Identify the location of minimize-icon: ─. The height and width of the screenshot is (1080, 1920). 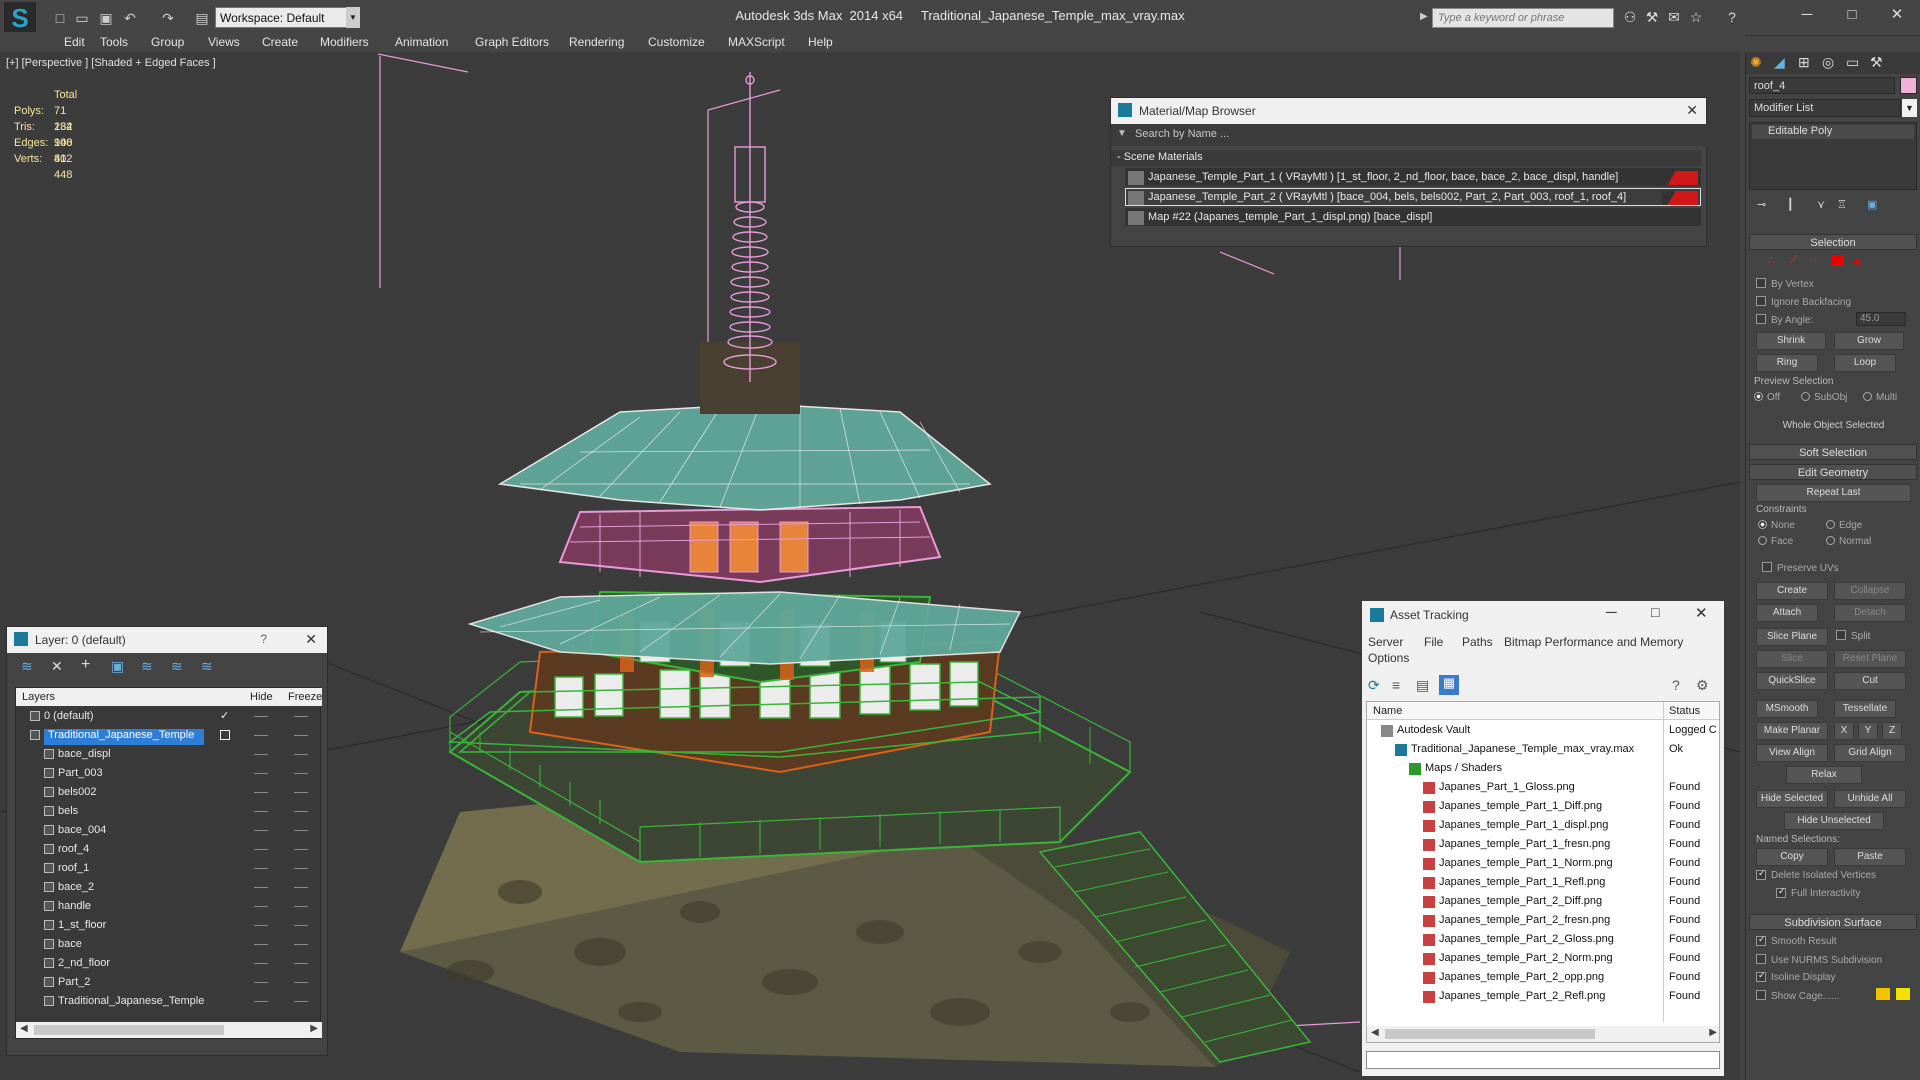
(1611, 612).